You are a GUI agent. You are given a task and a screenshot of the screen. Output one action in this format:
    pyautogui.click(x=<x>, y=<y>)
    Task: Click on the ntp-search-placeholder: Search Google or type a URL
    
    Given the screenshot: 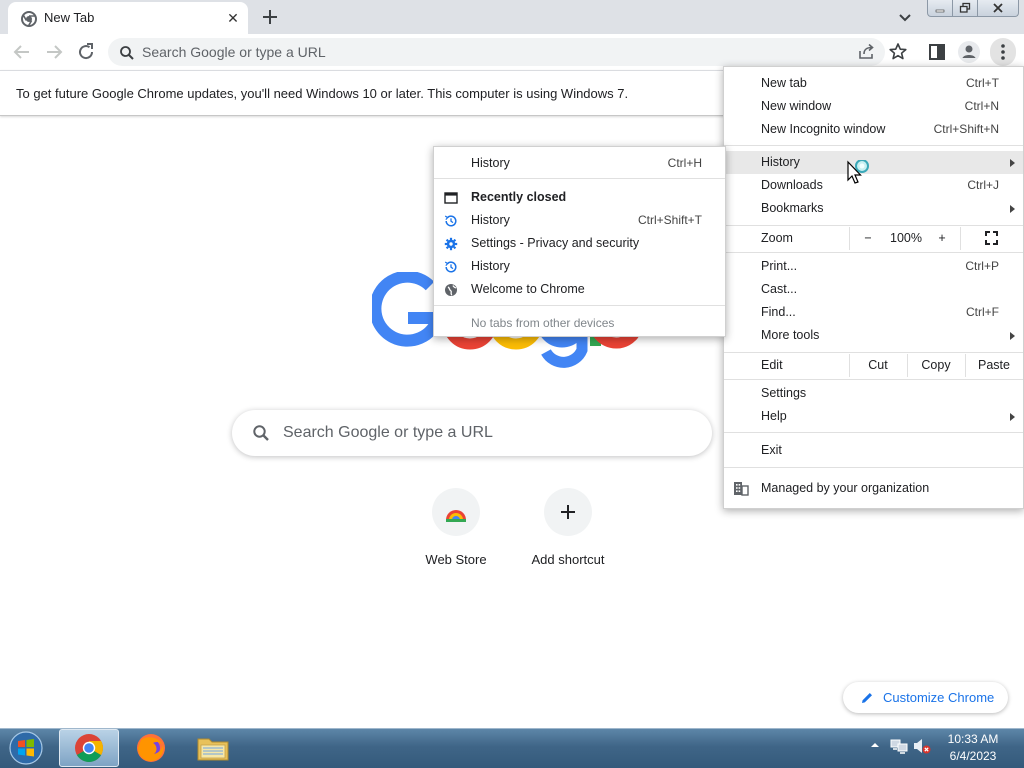 What is the action you would take?
    pyautogui.click(x=388, y=432)
    